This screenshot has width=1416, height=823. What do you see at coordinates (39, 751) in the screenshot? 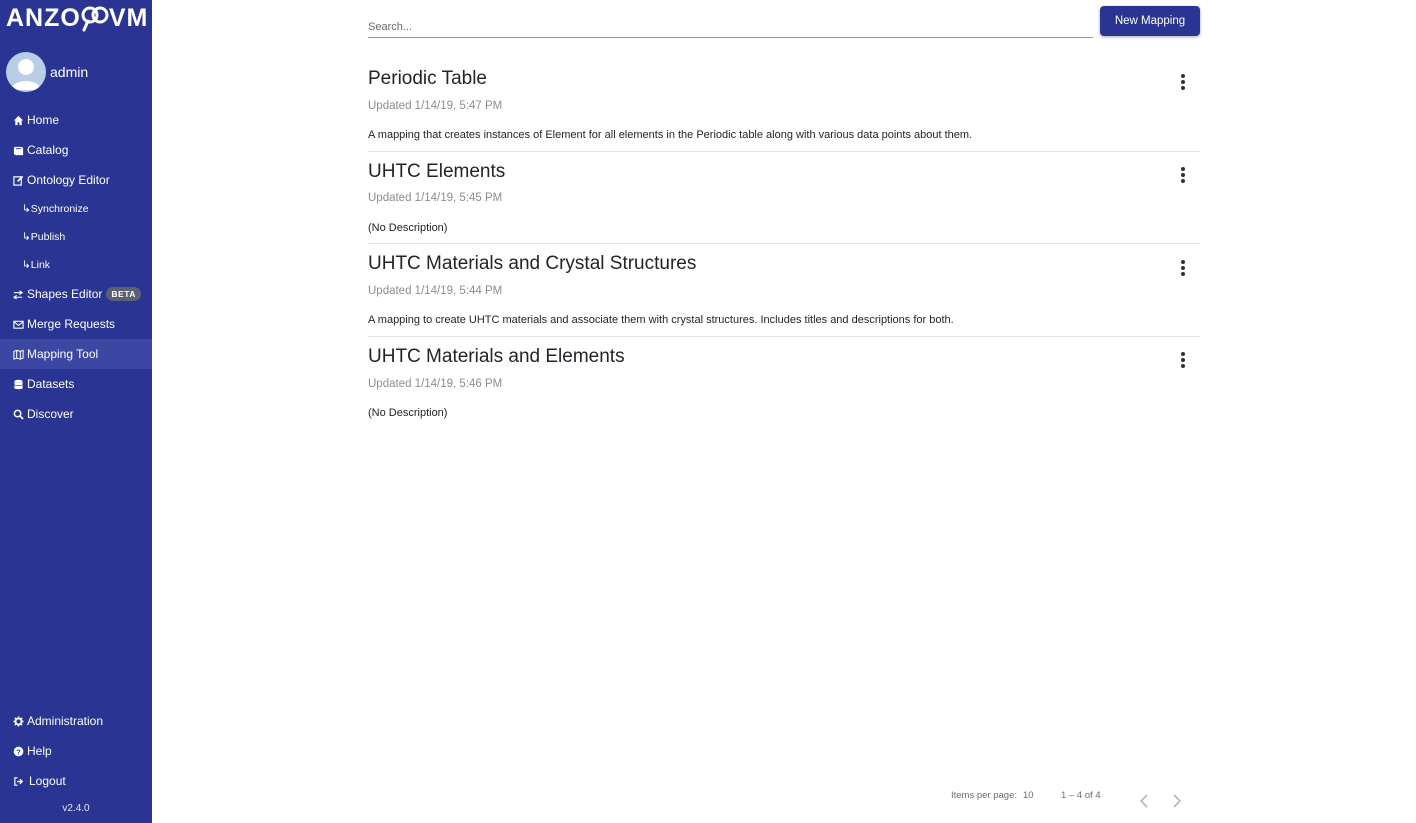
I see `sidebar-item-label: Help` at bounding box center [39, 751].